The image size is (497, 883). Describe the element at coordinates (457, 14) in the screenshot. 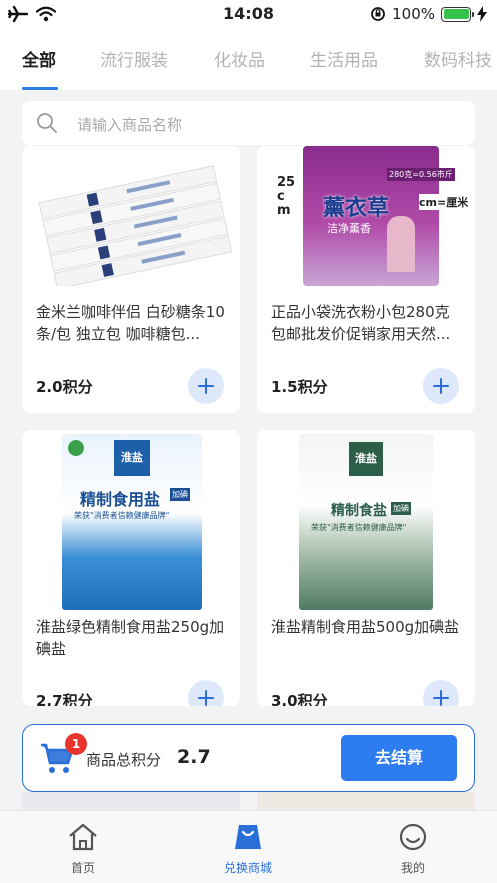

I see `battery-icon` at that location.